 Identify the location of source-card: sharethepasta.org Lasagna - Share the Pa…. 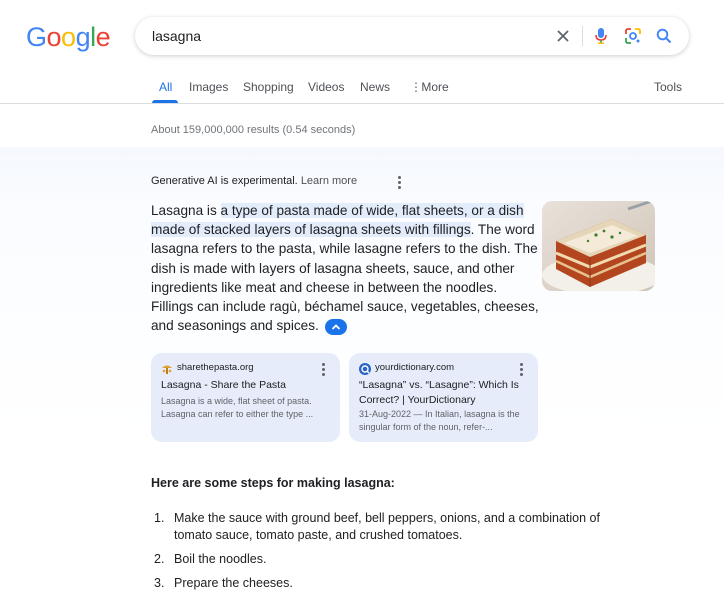
(245, 397).